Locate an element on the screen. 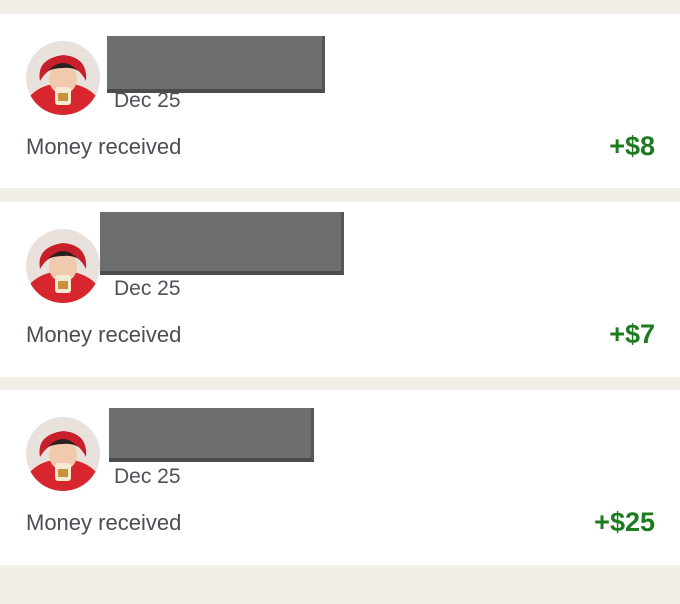 The image size is (680, 604). transaction-amount: +$7 is located at coordinates (632, 334).